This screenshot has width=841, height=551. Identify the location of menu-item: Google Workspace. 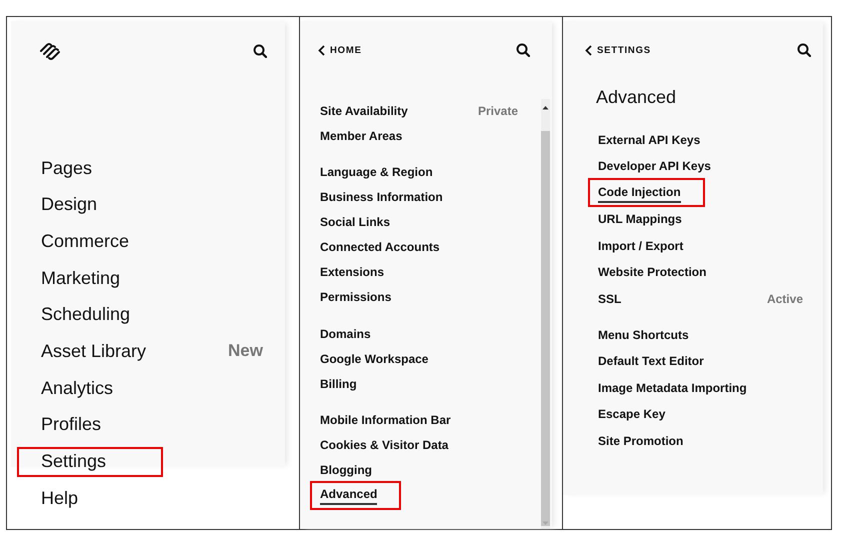
(419, 358).